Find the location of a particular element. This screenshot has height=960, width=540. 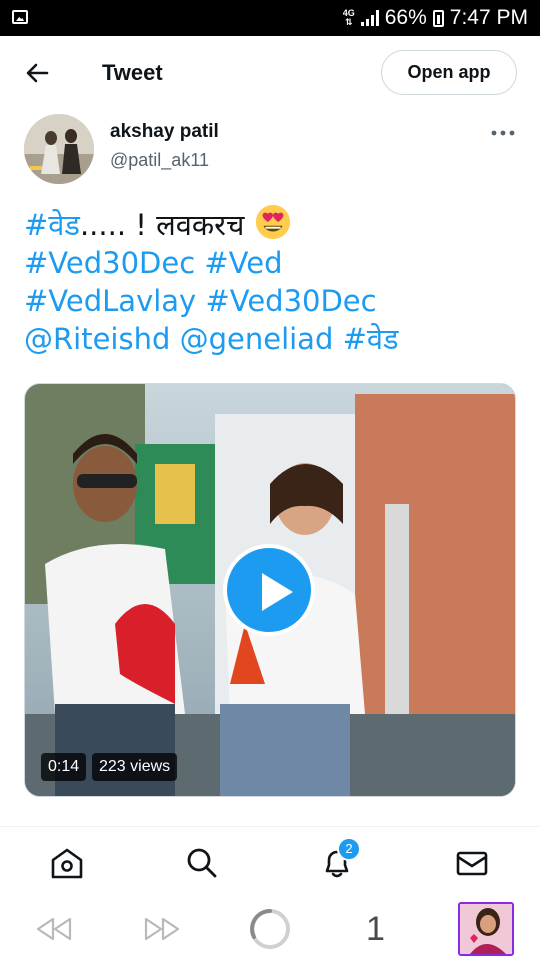

page-title: Tweet is located at coordinates (132, 72).